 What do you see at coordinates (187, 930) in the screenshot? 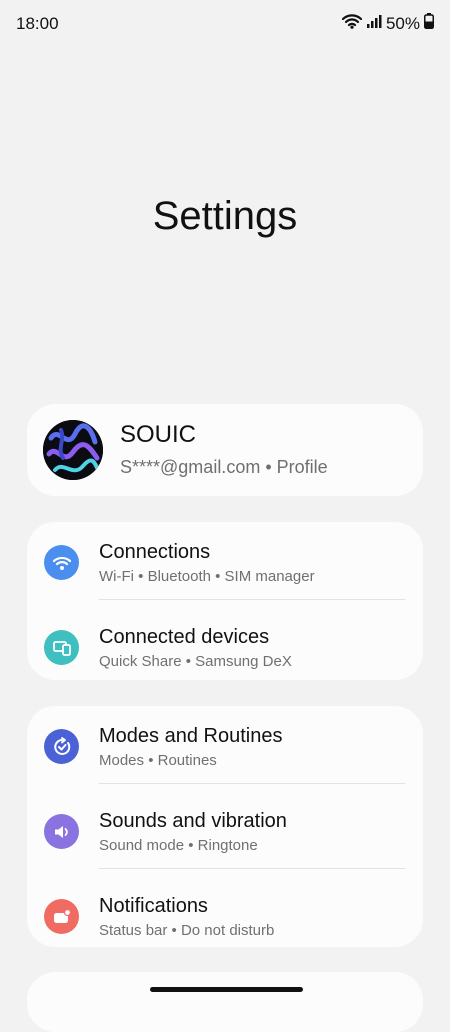
I see `settings-item-subtitle: Status bar • Do not disturb` at bounding box center [187, 930].